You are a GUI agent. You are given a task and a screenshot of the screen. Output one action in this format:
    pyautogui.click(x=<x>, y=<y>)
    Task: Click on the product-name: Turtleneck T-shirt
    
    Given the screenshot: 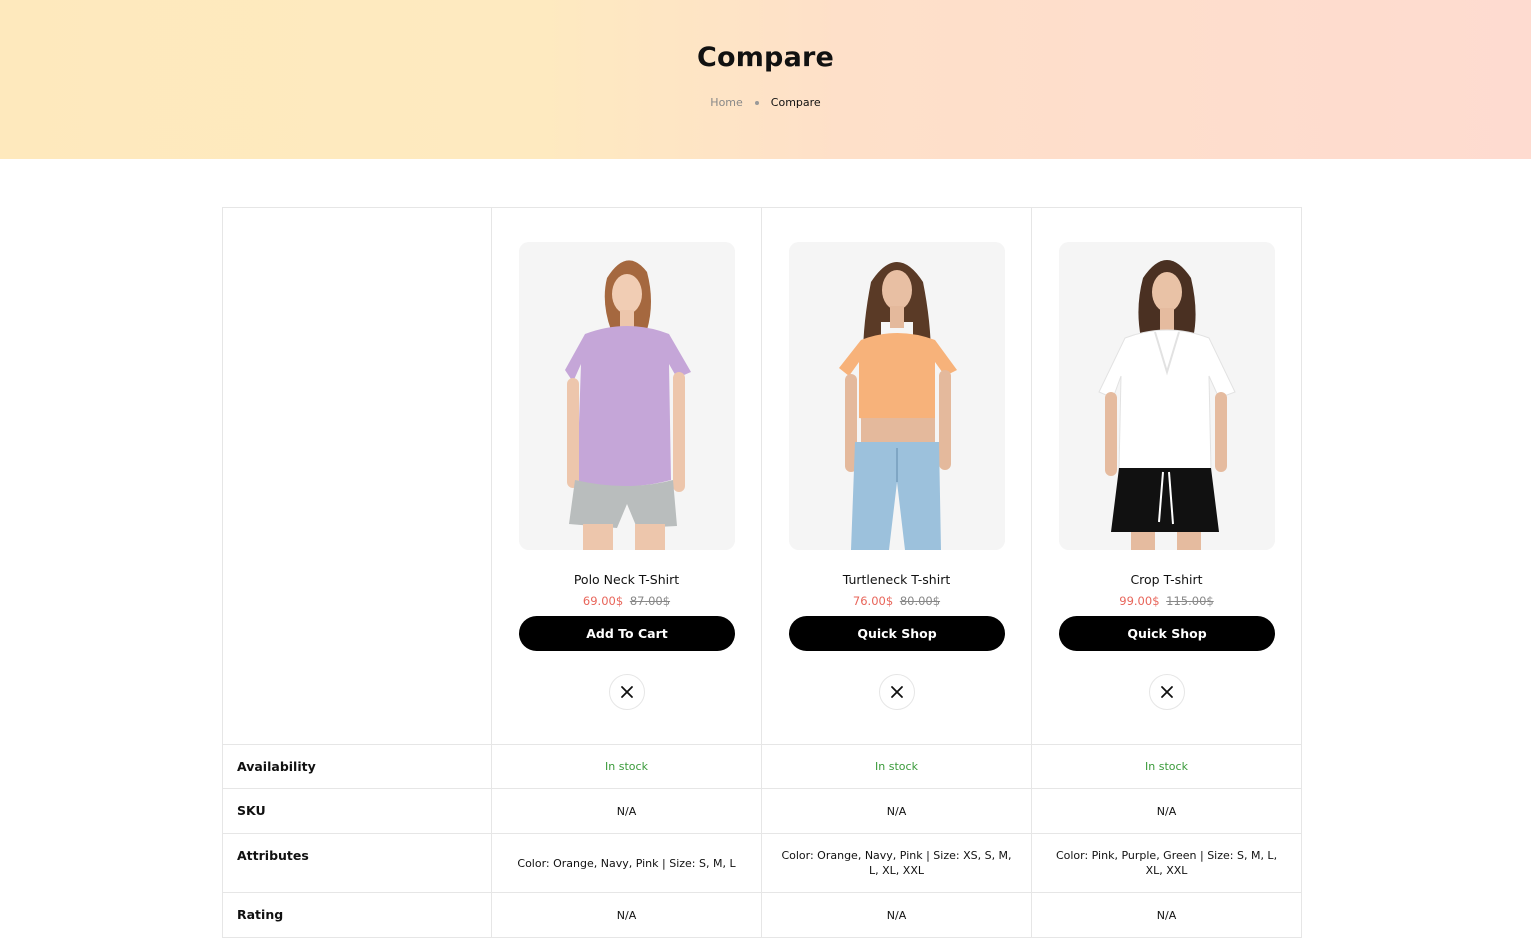 What is the action you would take?
    pyautogui.click(x=896, y=579)
    